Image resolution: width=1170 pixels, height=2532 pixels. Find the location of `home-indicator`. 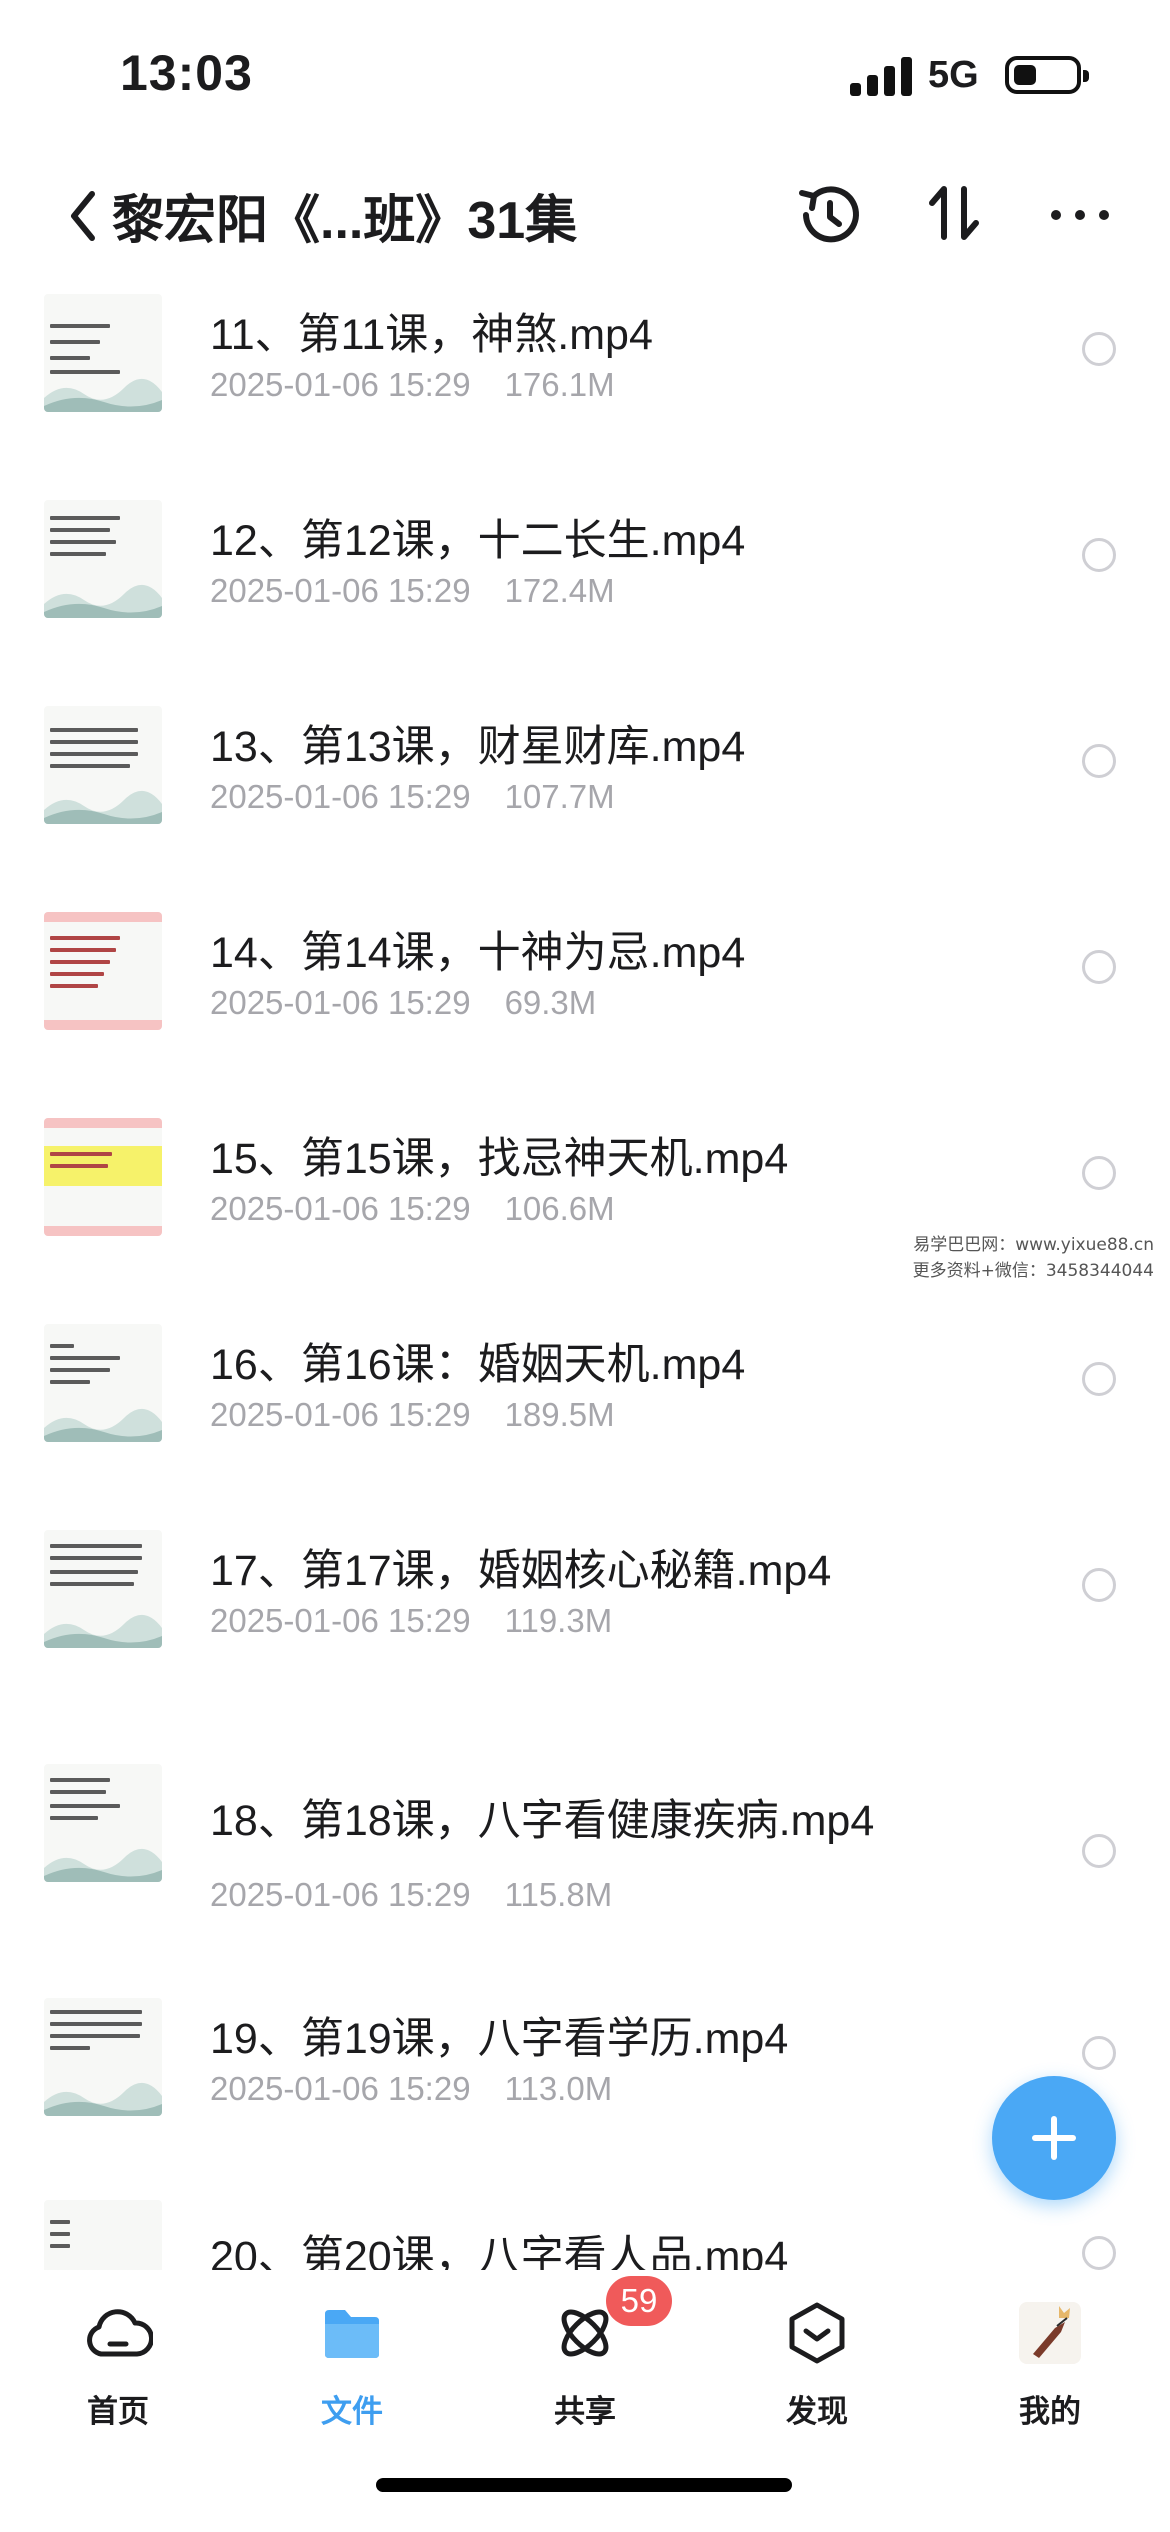

home-indicator is located at coordinates (584, 2485).